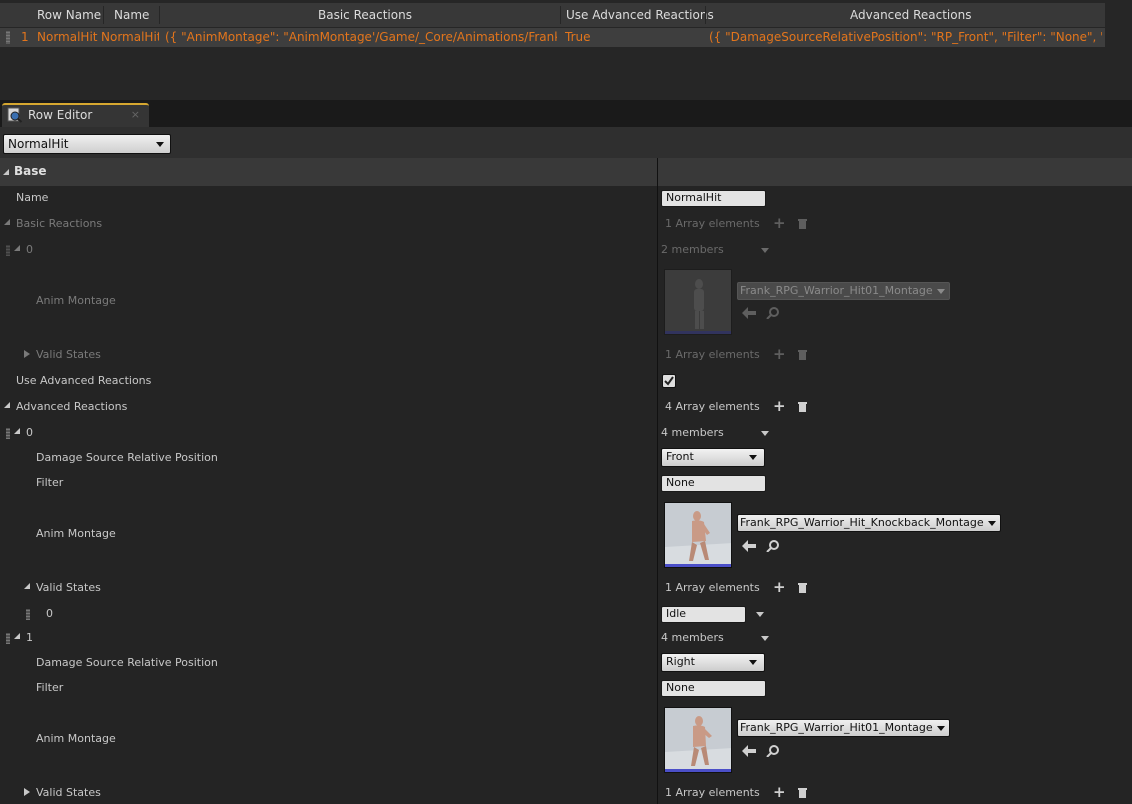  Describe the element at coordinates (127, 457) in the screenshot. I see `damage-source-position-label: Damage Source Relative Position` at that location.